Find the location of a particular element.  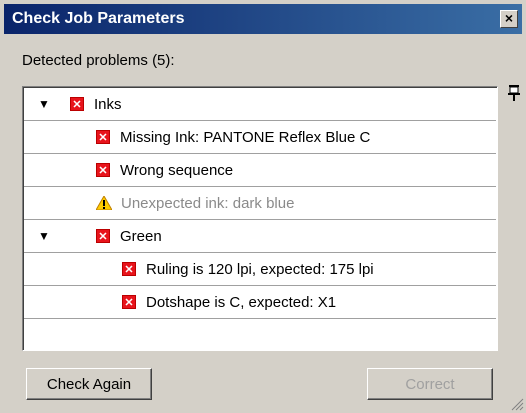

list-item: ✕ Missing Ink: PANTONE Reflex Blue C is located at coordinates (260, 137).